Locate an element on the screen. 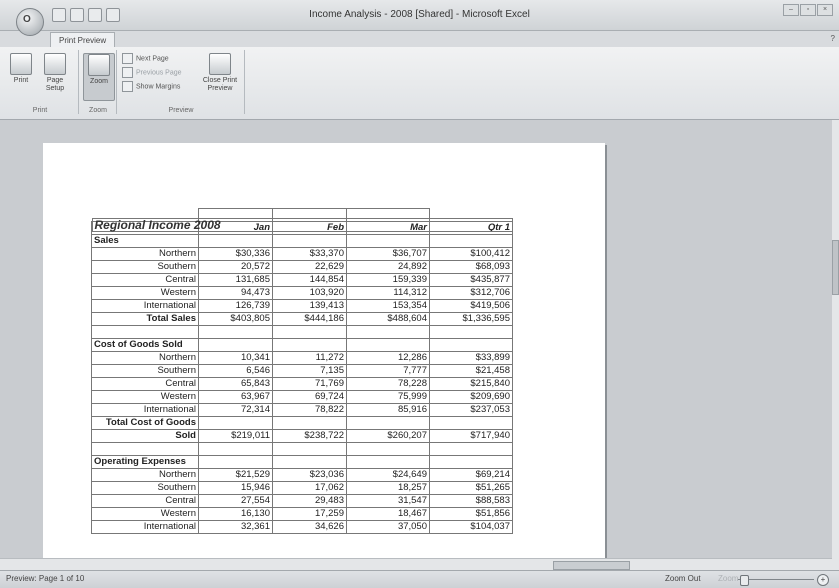  table-cell: 22,629 is located at coordinates (309, 267).